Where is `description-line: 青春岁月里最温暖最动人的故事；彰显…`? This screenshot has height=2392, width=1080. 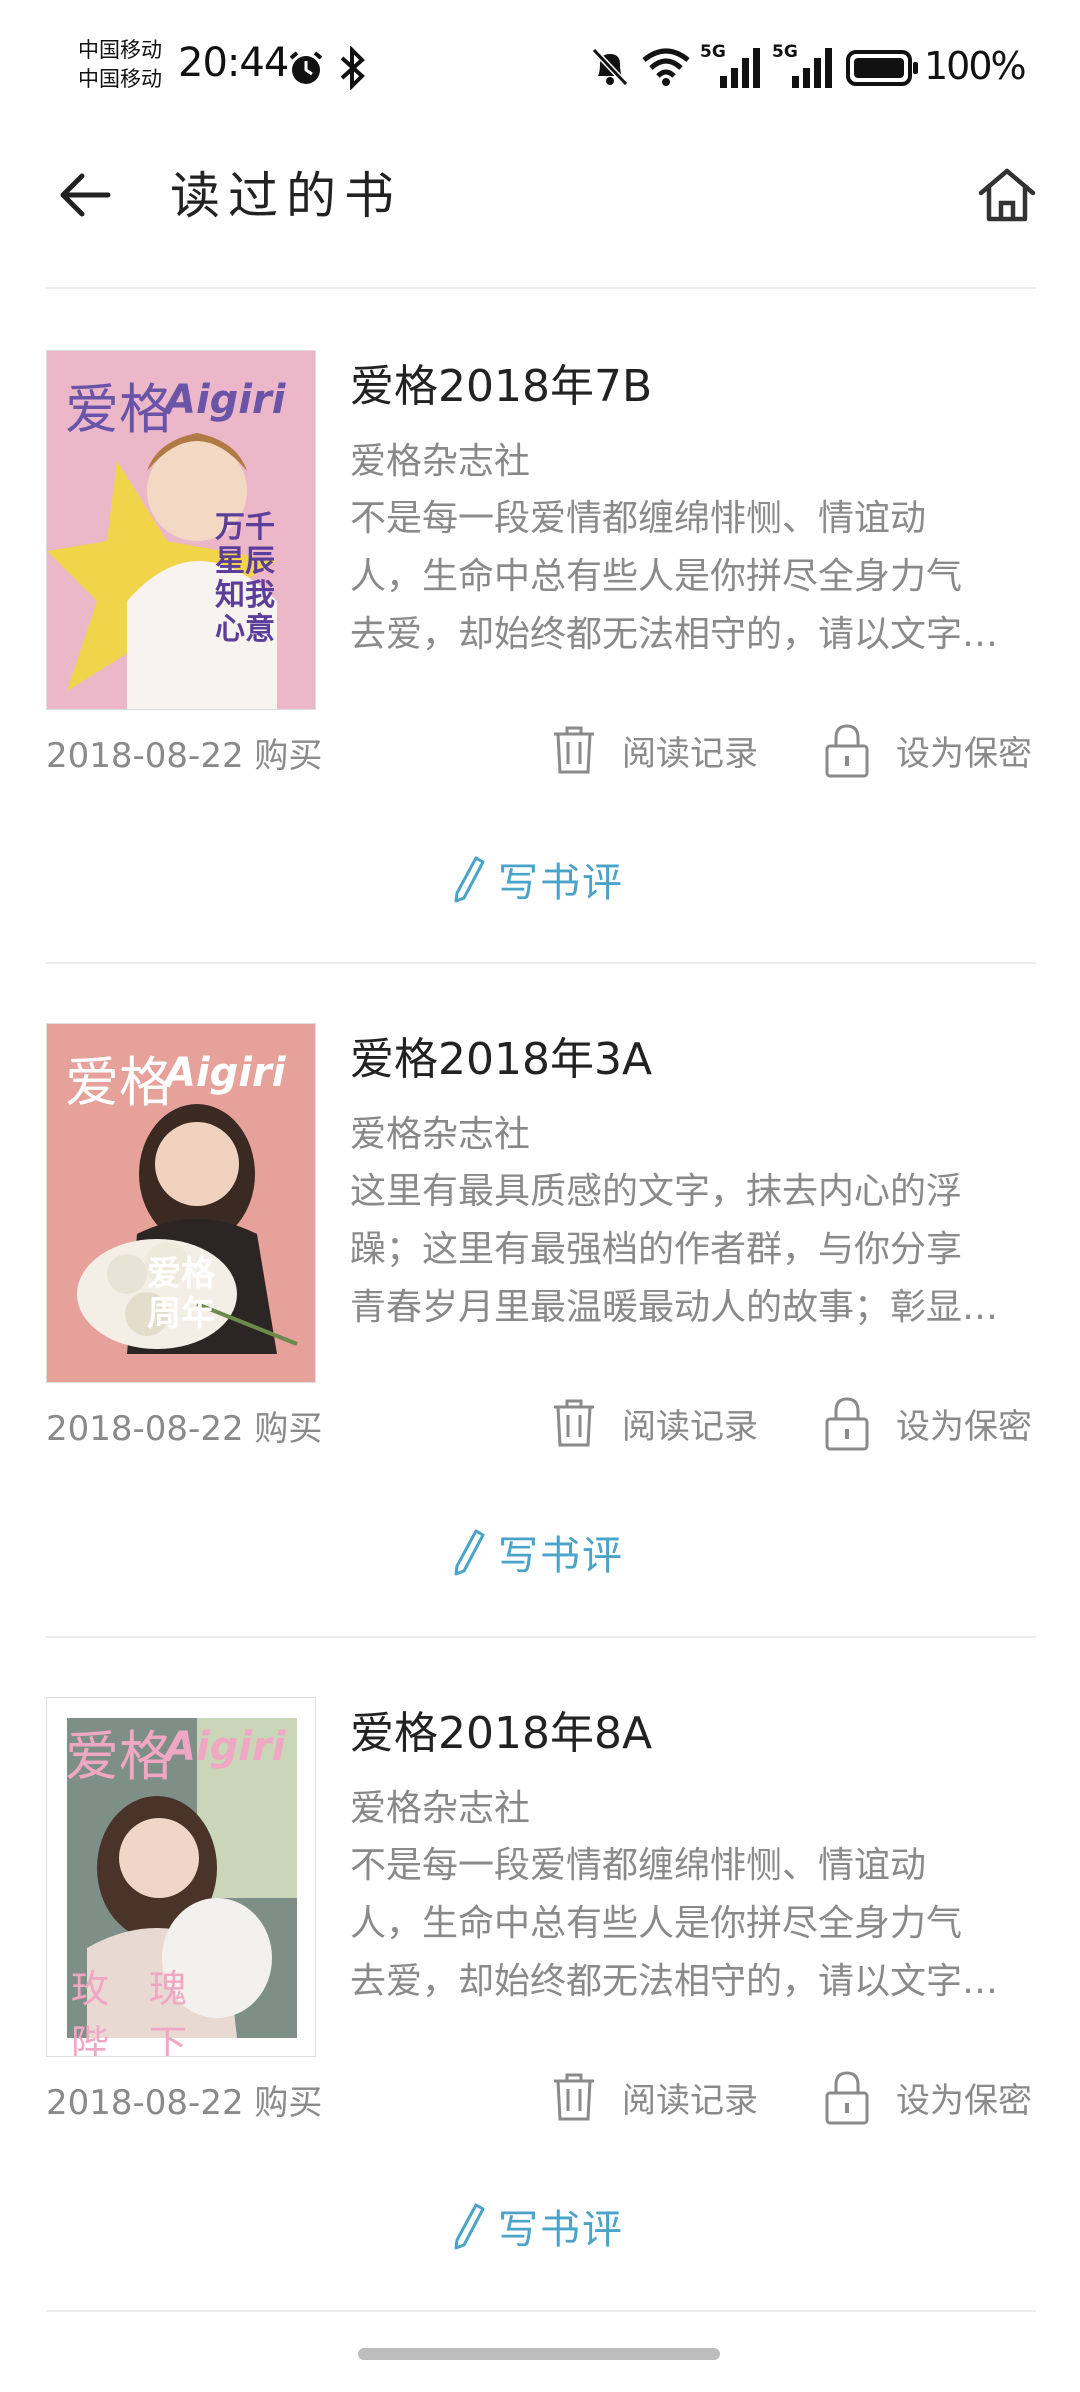
description-line: 青春岁月里最温暖最动人的故事；彰显… is located at coordinates (674, 1307).